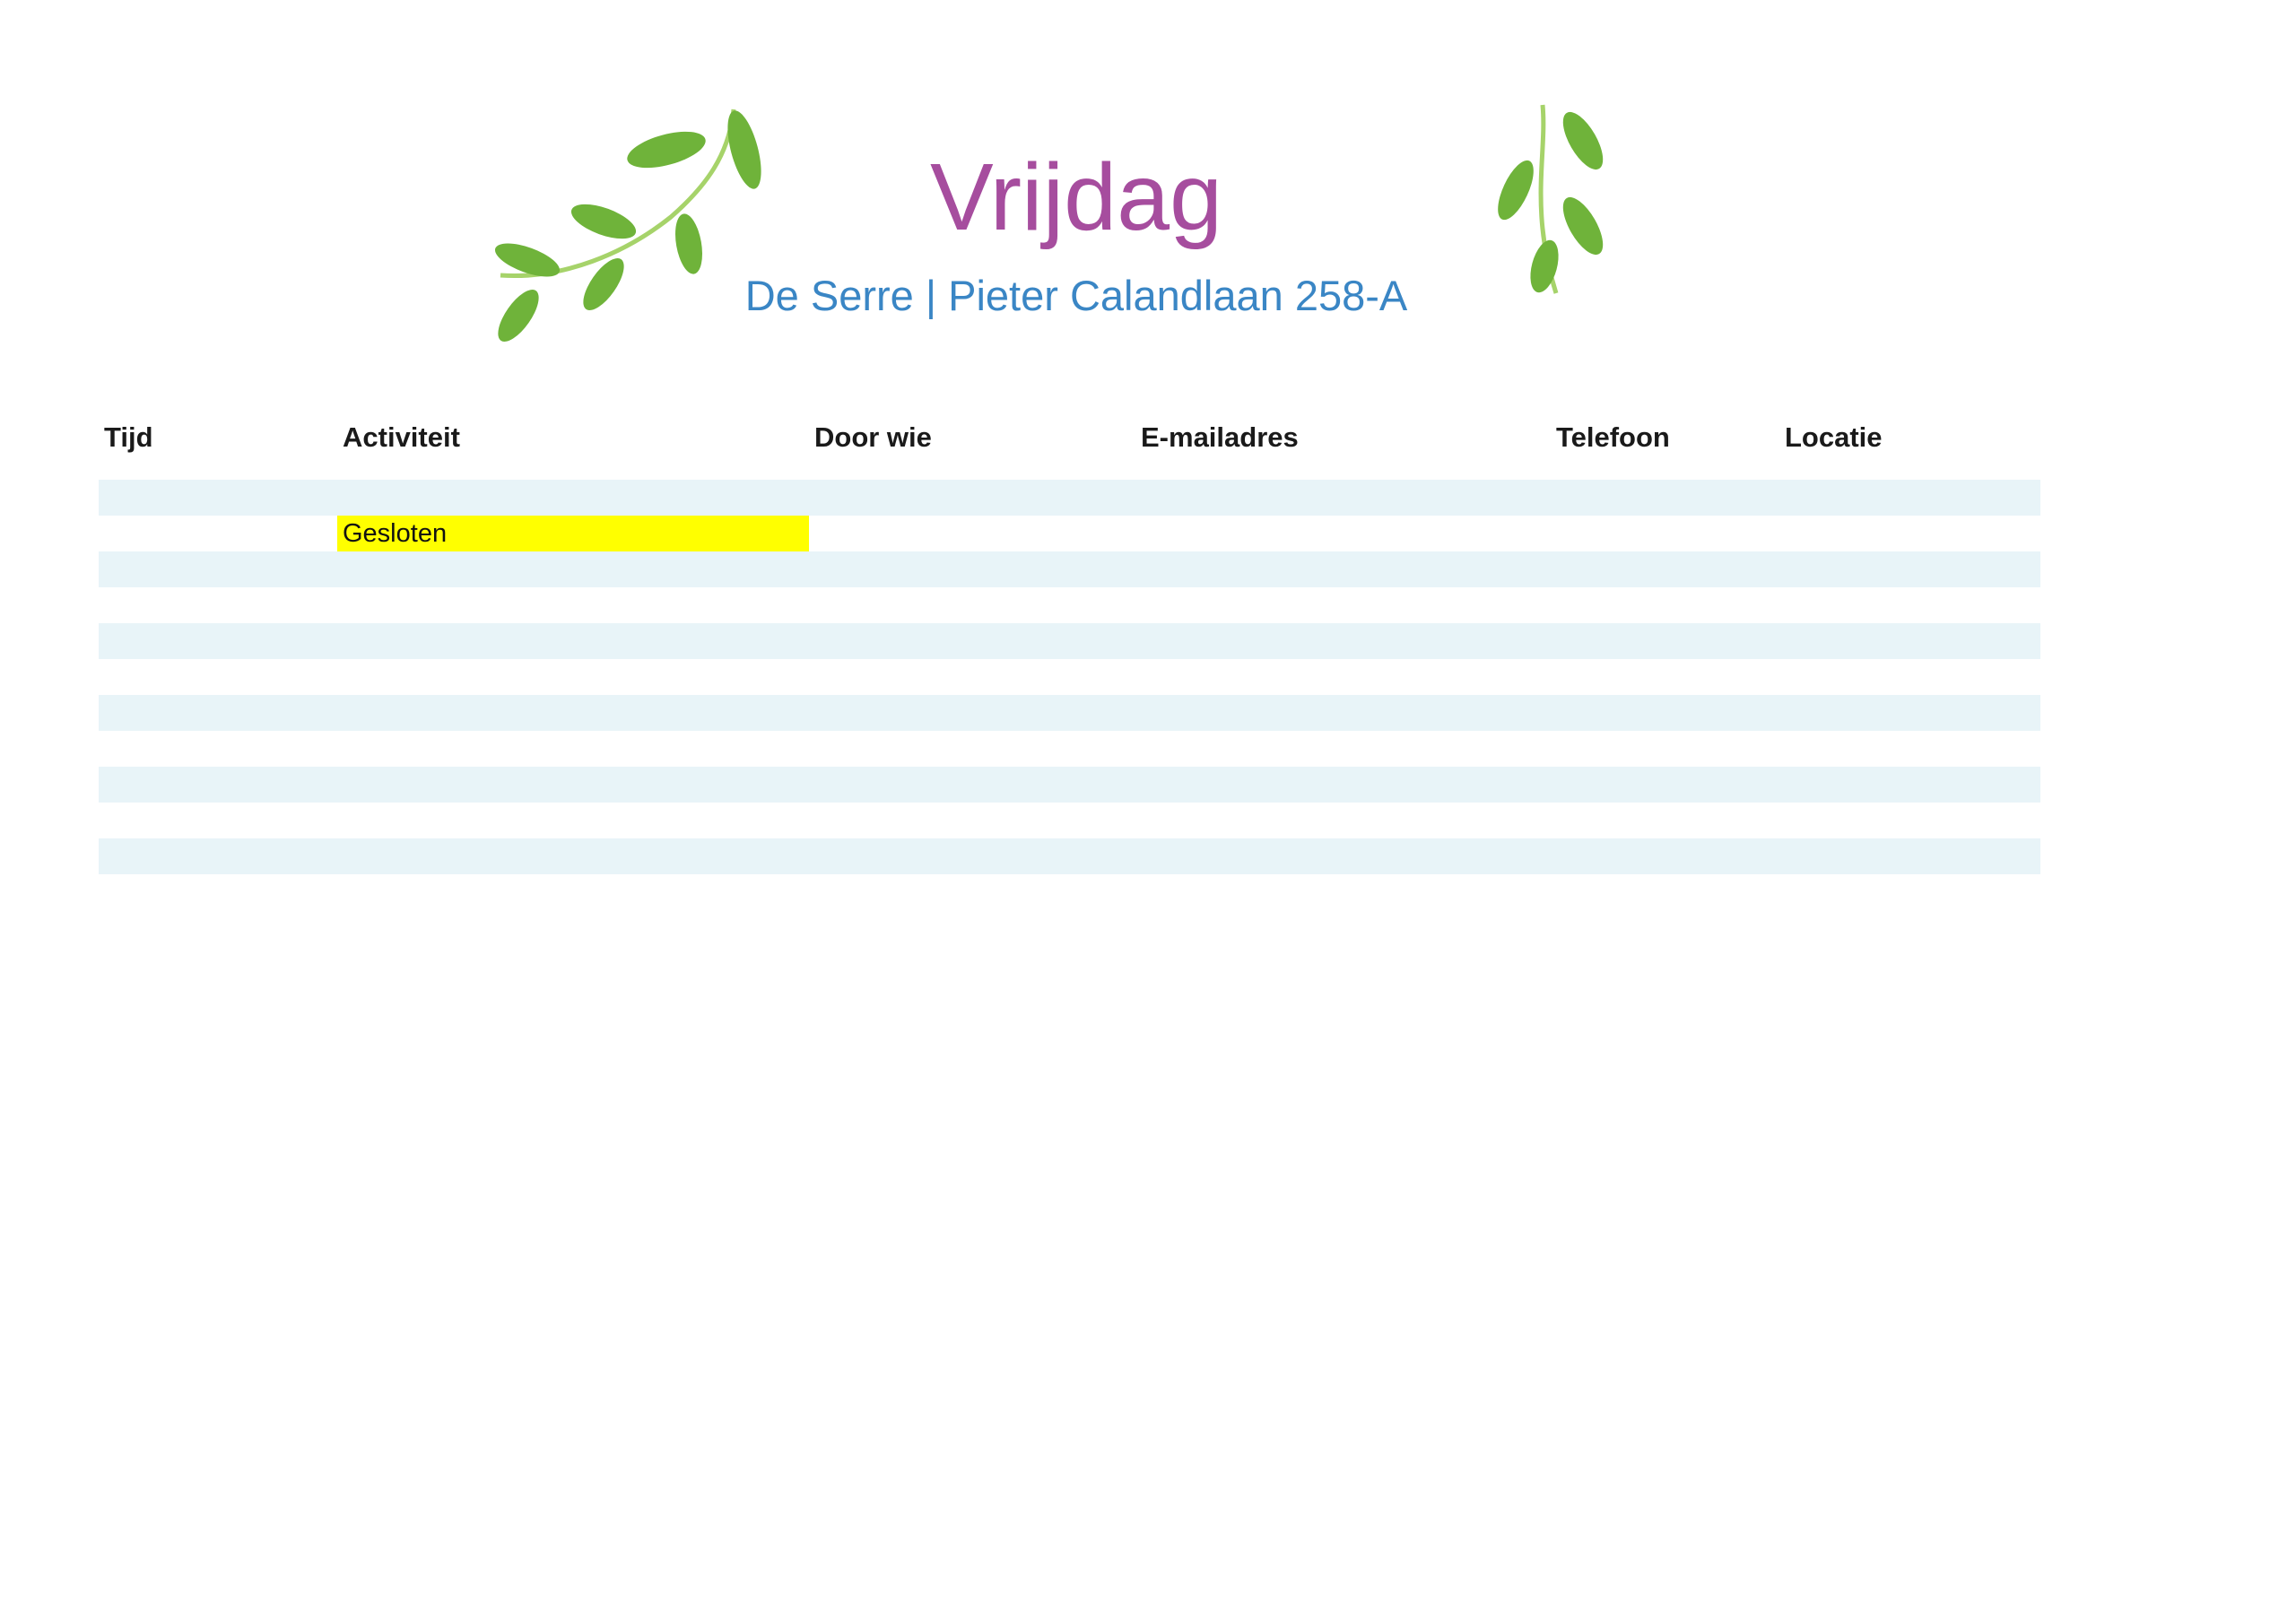 This screenshot has height=1623, width=2296. What do you see at coordinates (1069, 533) in the screenshot?
I see `table-row: Gesloten` at bounding box center [1069, 533].